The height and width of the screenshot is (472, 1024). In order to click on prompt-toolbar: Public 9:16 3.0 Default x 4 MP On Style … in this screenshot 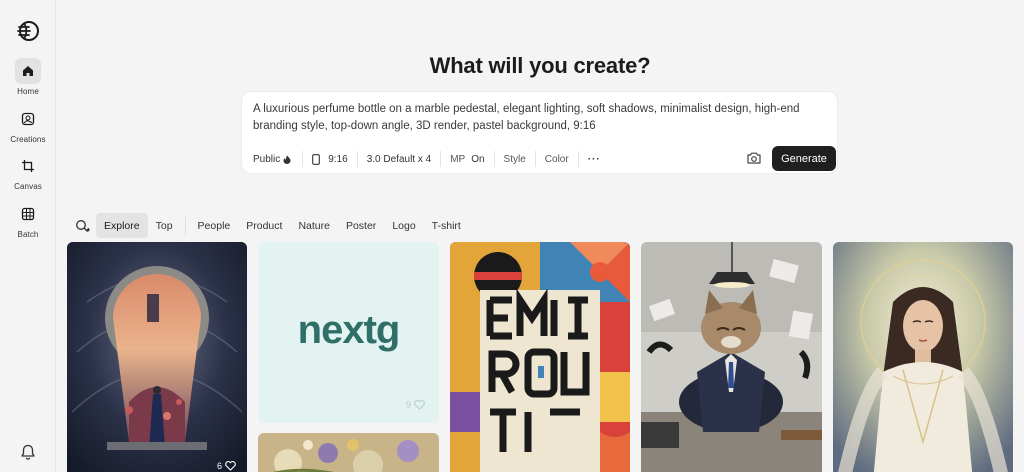, I will do `click(431, 159)`.